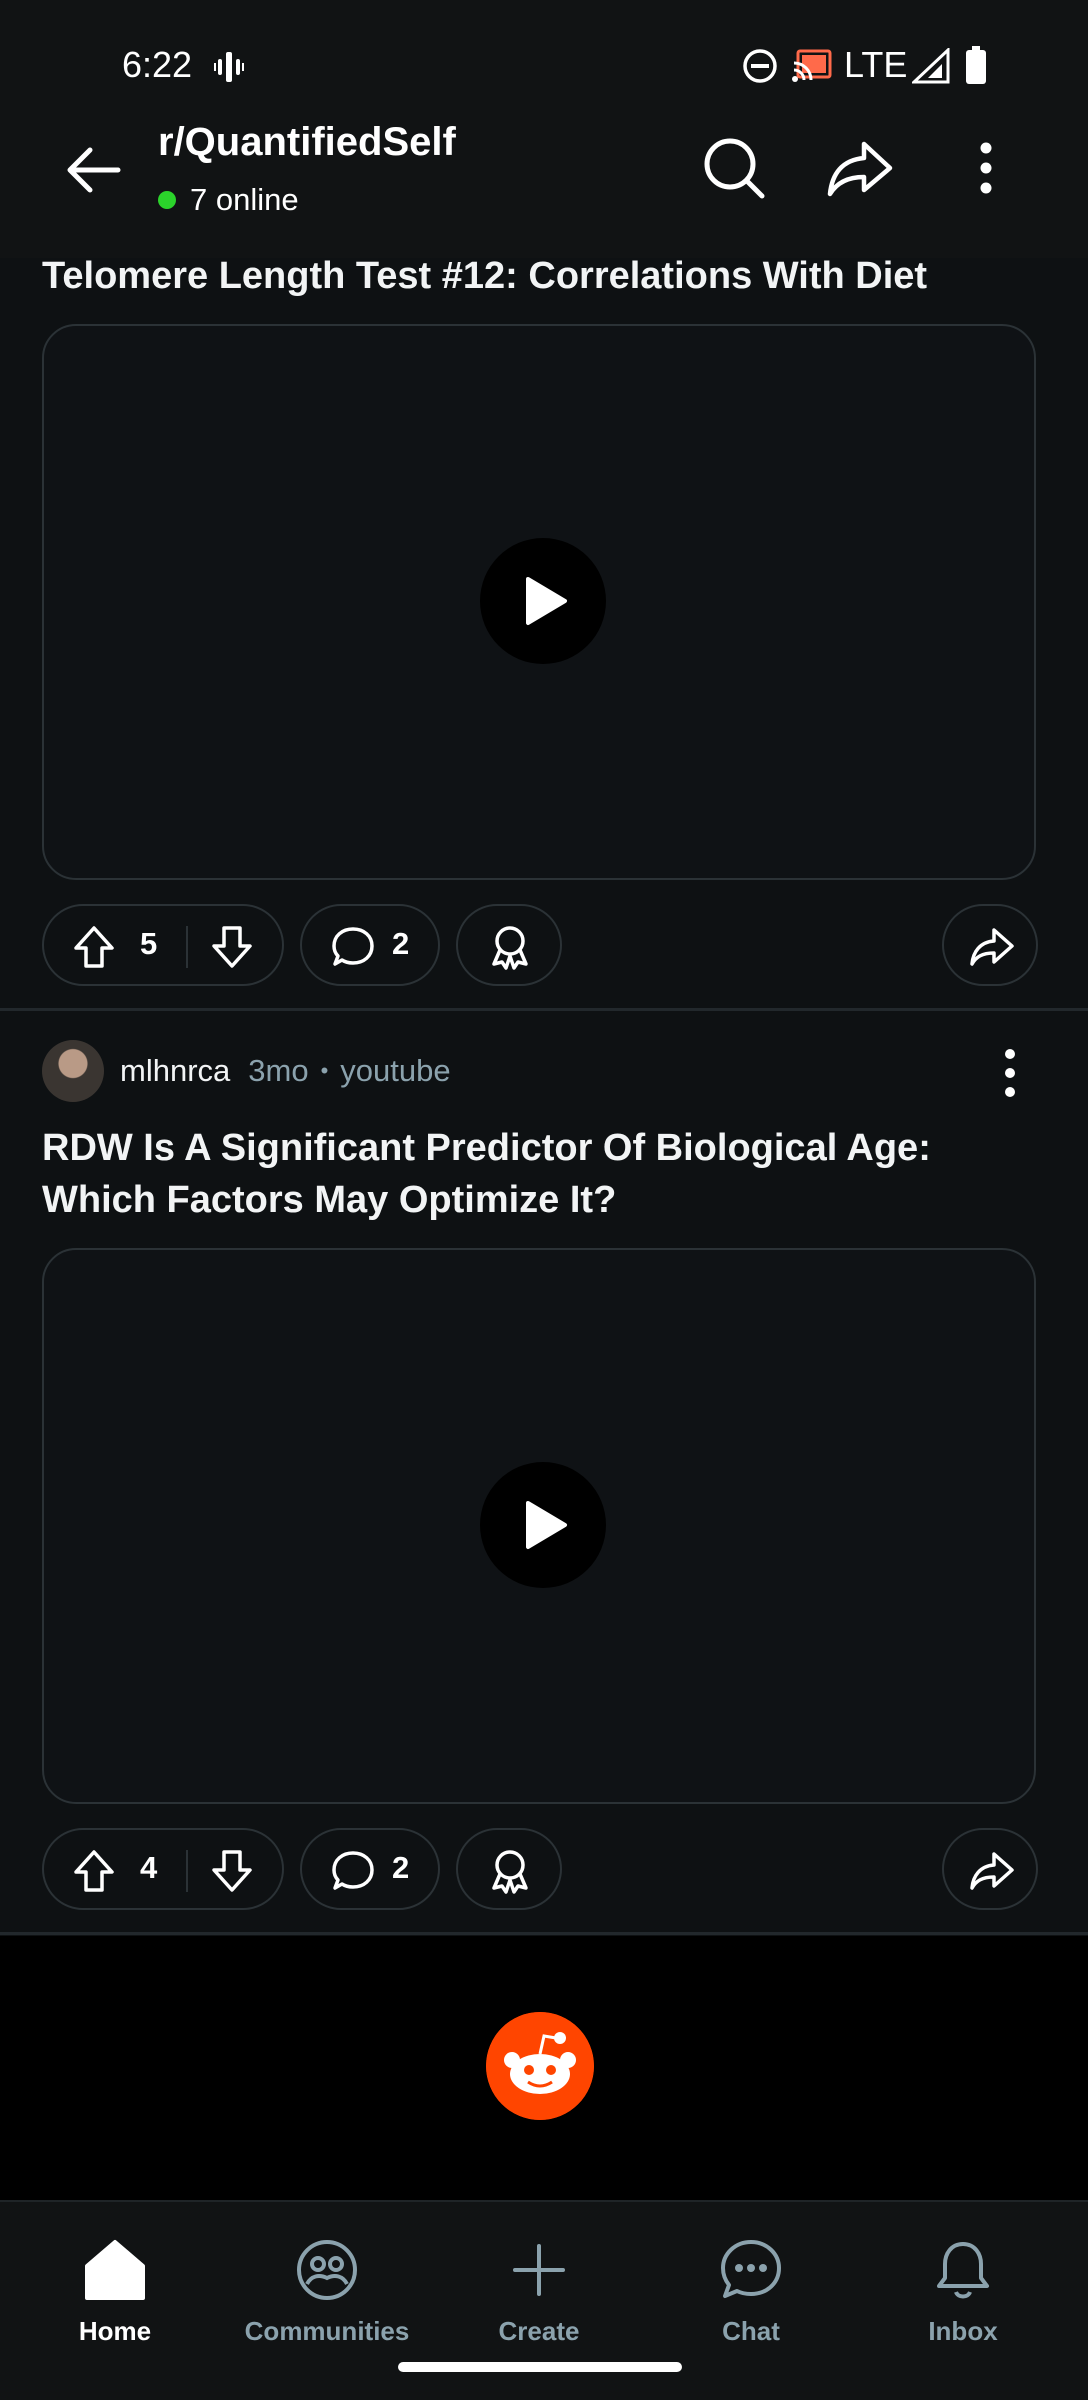 The height and width of the screenshot is (2400, 1088). I want to click on post-author: mlhnrca, so click(175, 1071).